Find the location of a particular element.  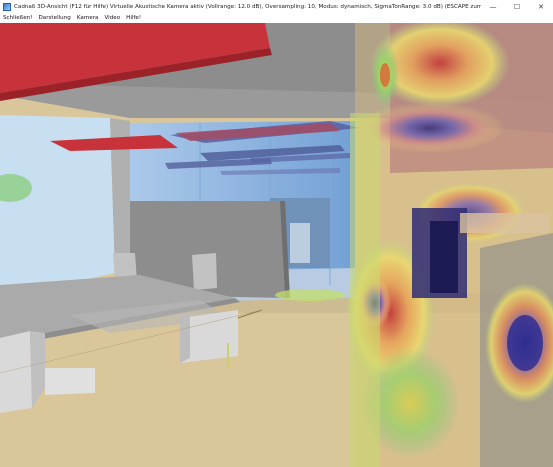

minimize-button: — is located at coordinates (493, 6).